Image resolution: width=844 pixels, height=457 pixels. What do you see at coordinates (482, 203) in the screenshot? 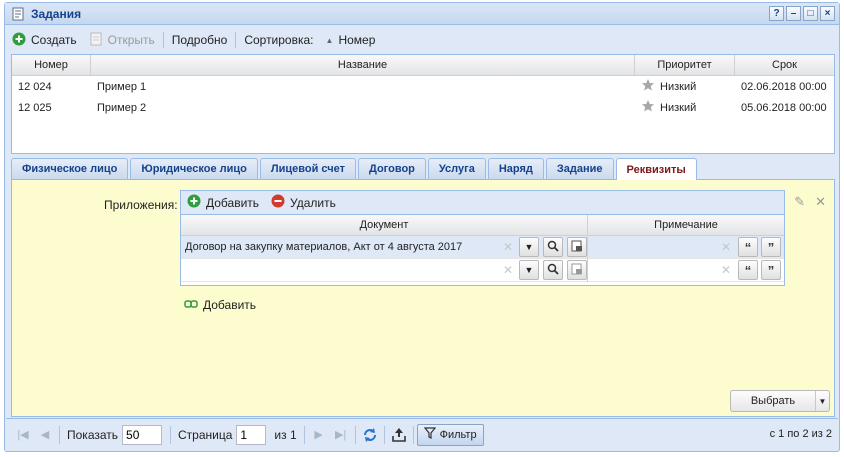
I see `attachments-toolbar: Добавить Удалить` at bounding box center [482, 203].